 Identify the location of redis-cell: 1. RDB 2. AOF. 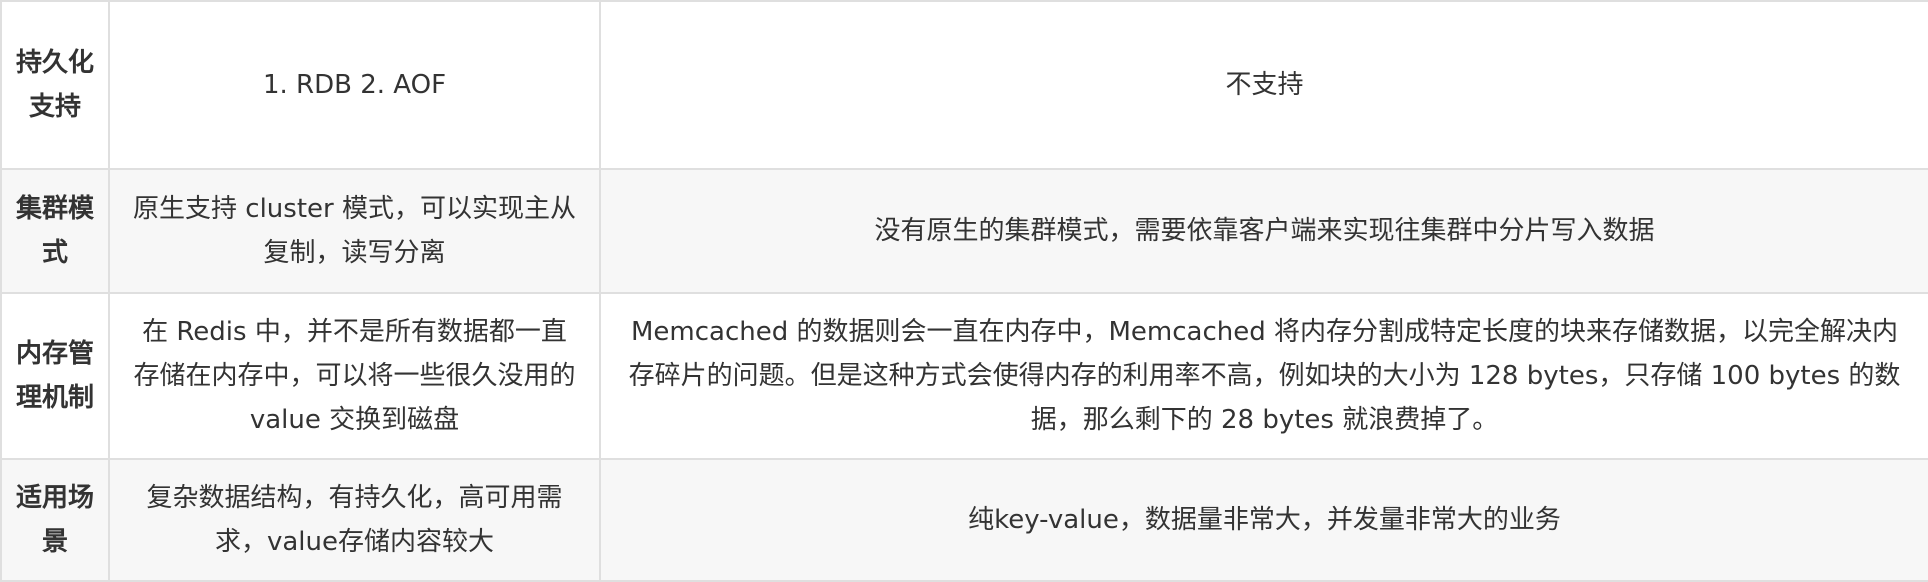
(354, 85).